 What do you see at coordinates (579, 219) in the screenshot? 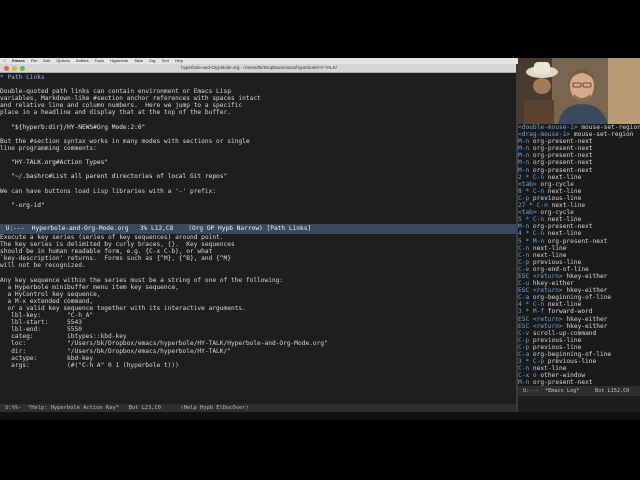
I see `log-entry: 5 * C-n next-line` at bounding box center [579, 219].